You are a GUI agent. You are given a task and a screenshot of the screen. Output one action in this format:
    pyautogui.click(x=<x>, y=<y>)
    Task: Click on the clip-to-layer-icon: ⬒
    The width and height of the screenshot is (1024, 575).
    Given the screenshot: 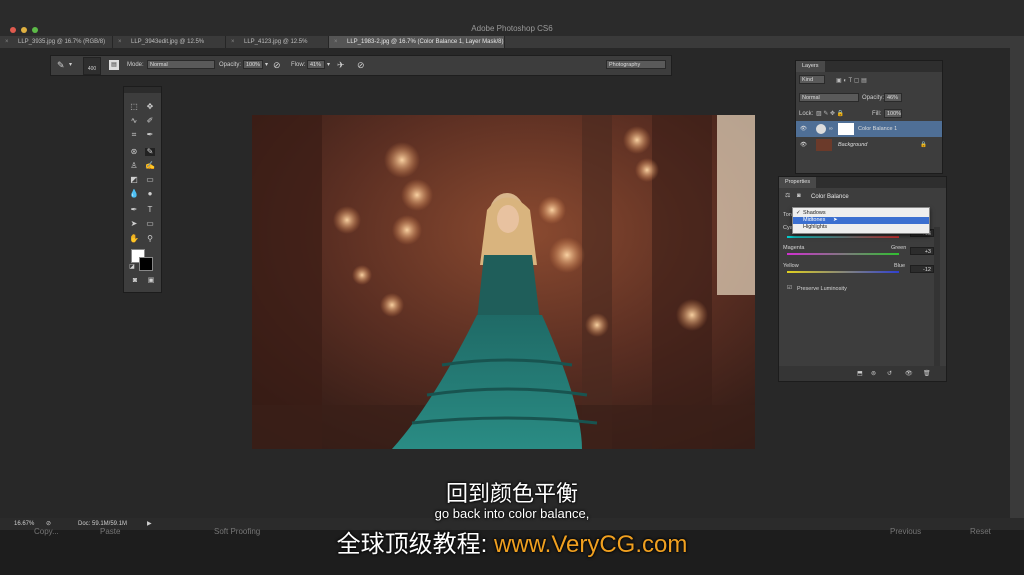 What is the action you would take?
    pyautogui.click(x=860, y=374)
    